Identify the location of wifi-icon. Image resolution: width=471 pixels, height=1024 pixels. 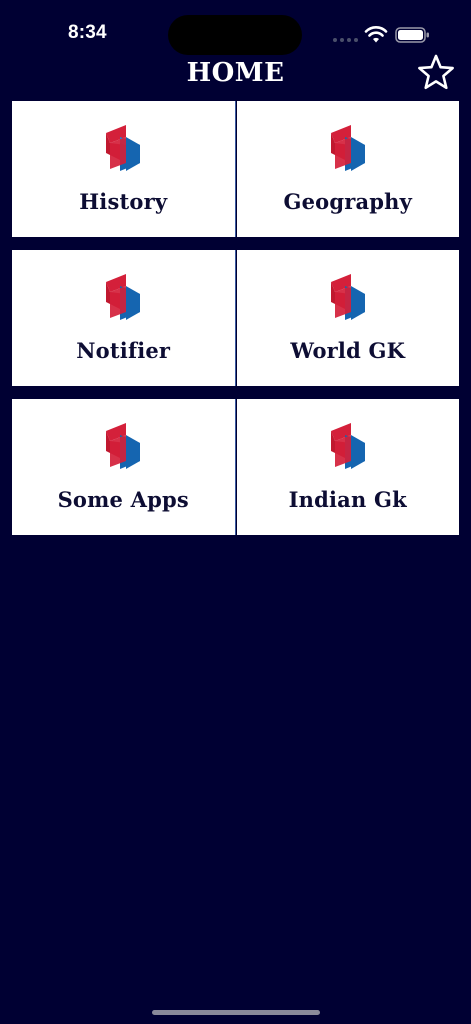
(376, 34).